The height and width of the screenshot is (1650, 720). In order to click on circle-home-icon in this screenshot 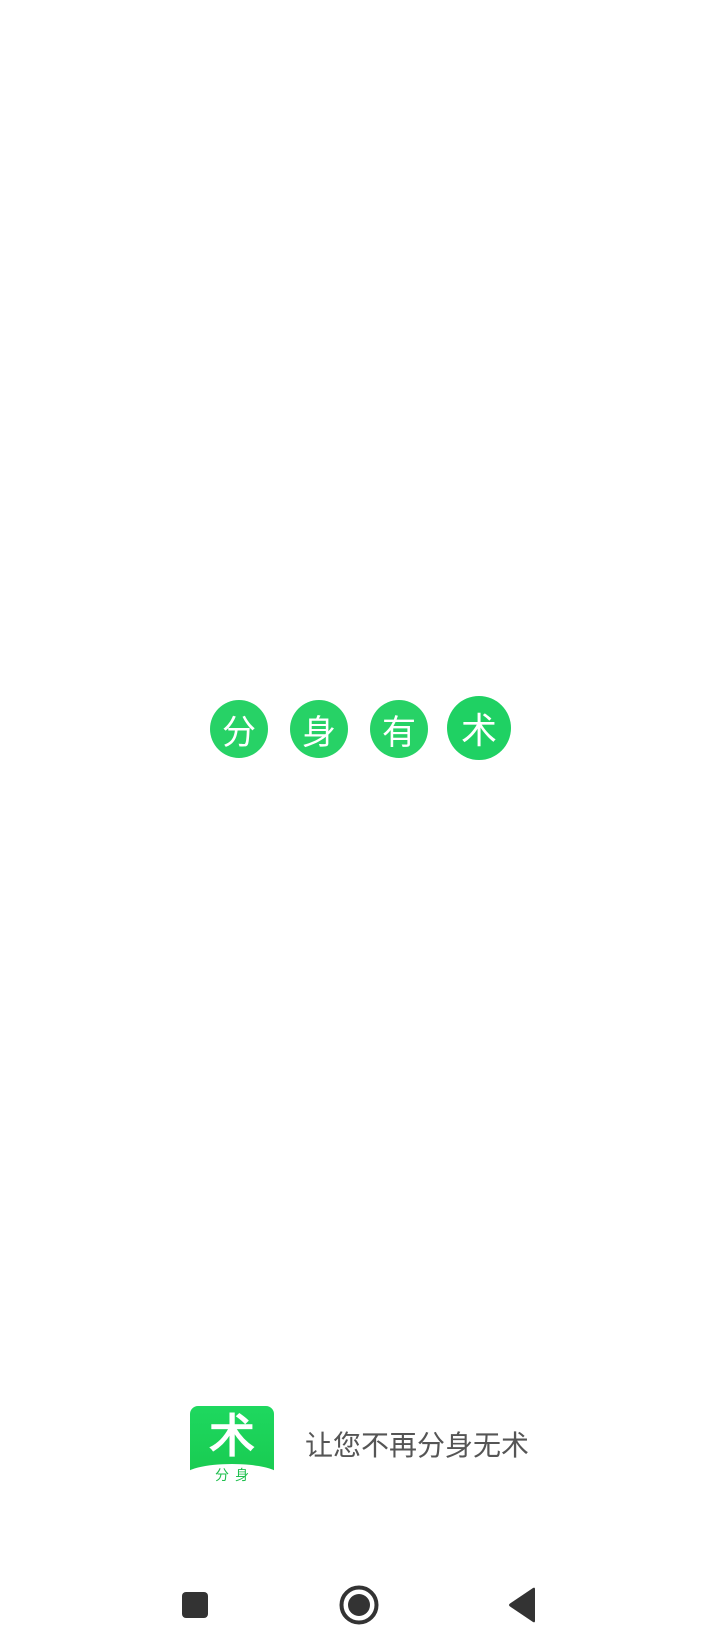, I will do `click(359, 1605)`.